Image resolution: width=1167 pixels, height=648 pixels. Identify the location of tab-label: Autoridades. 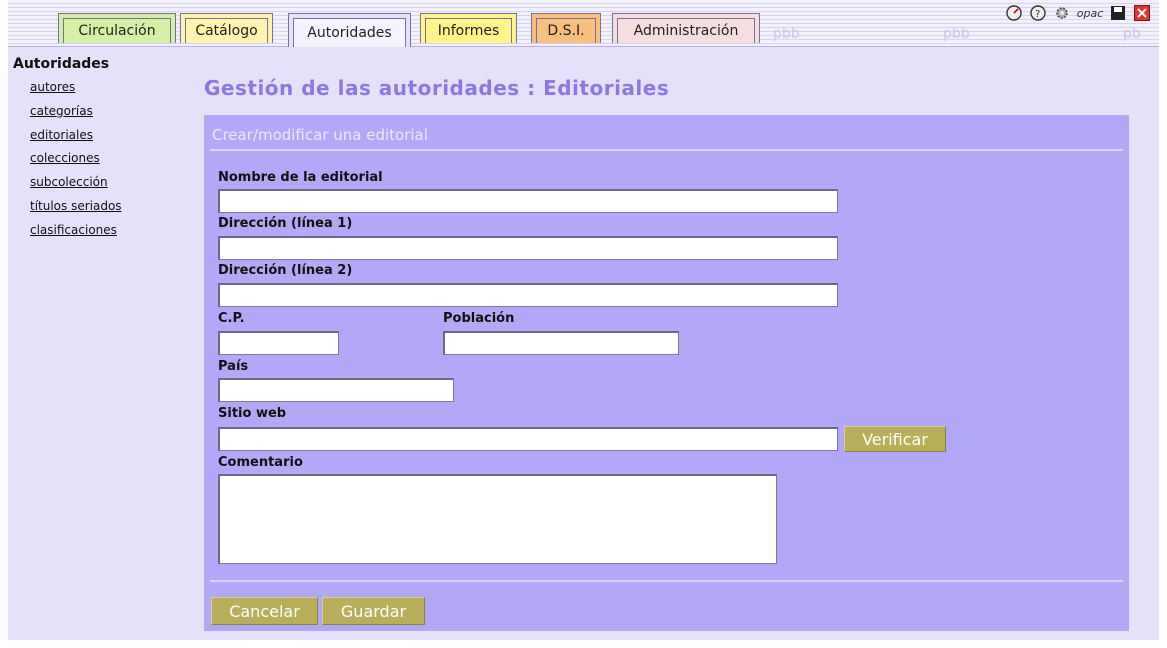
(349, 32).